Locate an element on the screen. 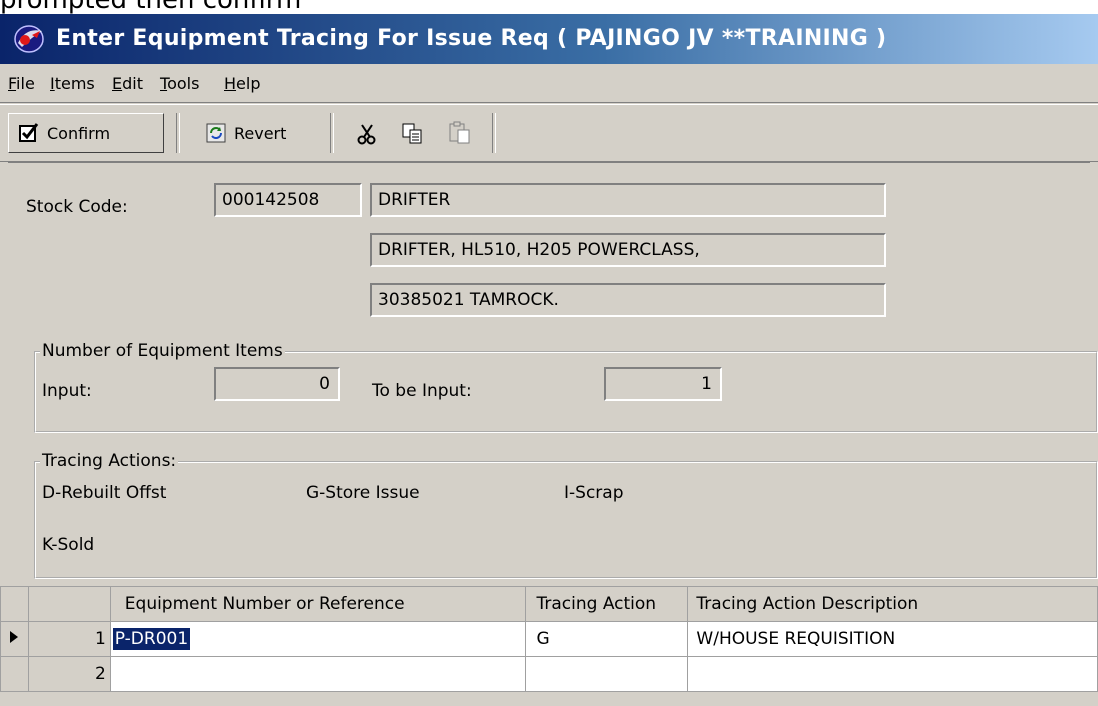  equipment-number-header: Equipment Number or Reference is located at coordinates (318, 604).